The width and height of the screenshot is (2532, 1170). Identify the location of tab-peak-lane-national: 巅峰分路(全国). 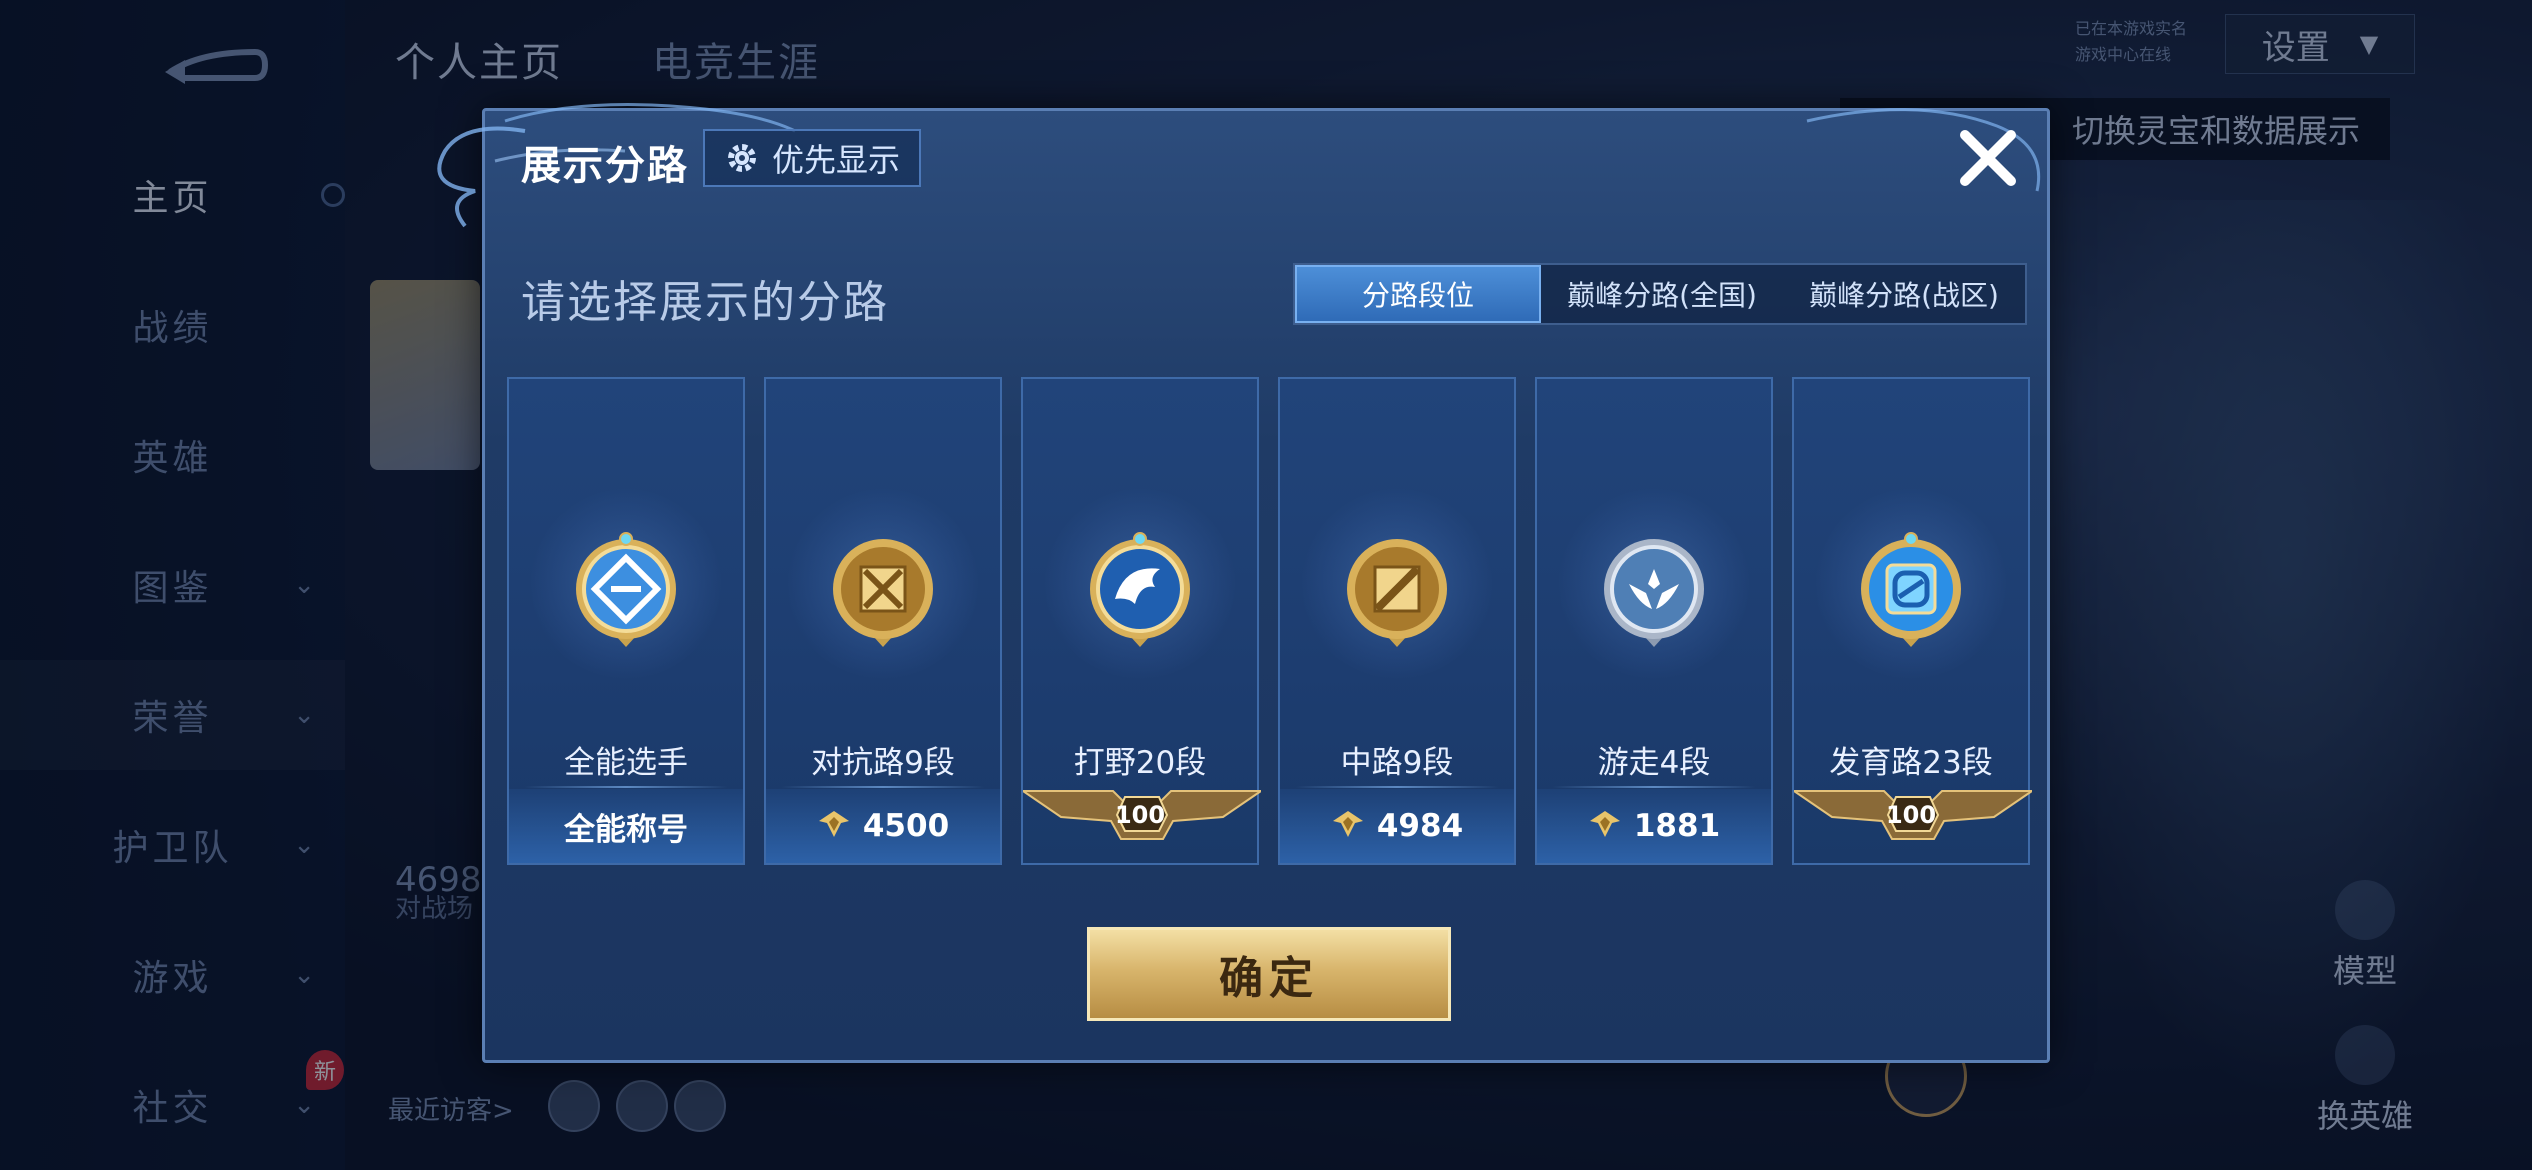
(1662, 294).